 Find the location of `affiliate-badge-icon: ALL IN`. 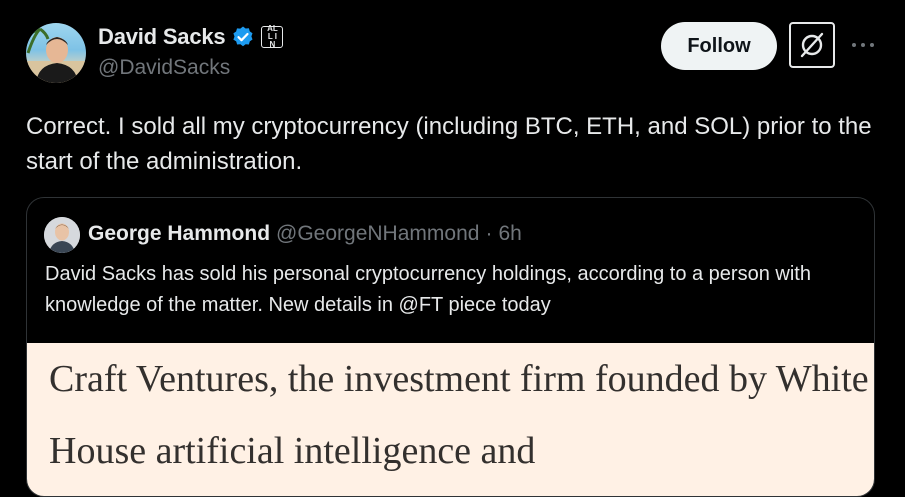

affiliate-badge-icon: ALL IN is located at coordinates (272, 36).